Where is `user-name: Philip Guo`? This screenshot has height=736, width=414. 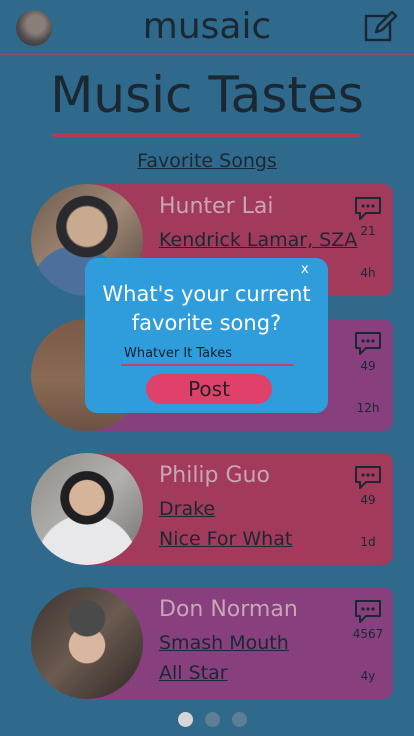
user-name: Philip Guo is located at coordinates (214, 475).